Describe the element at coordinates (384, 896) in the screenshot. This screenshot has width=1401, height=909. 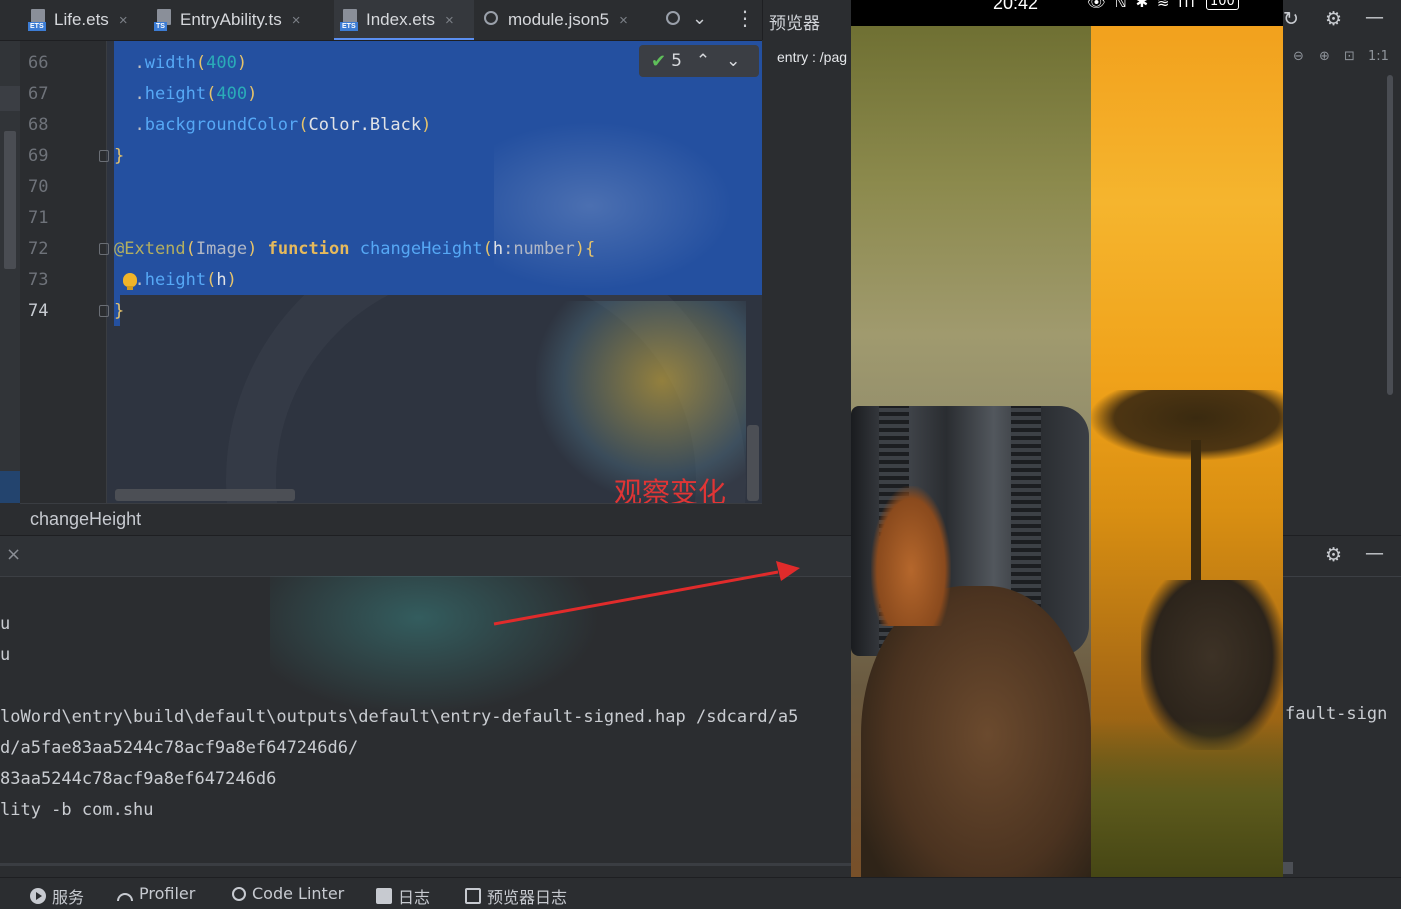
I see `log-icon` at that location.